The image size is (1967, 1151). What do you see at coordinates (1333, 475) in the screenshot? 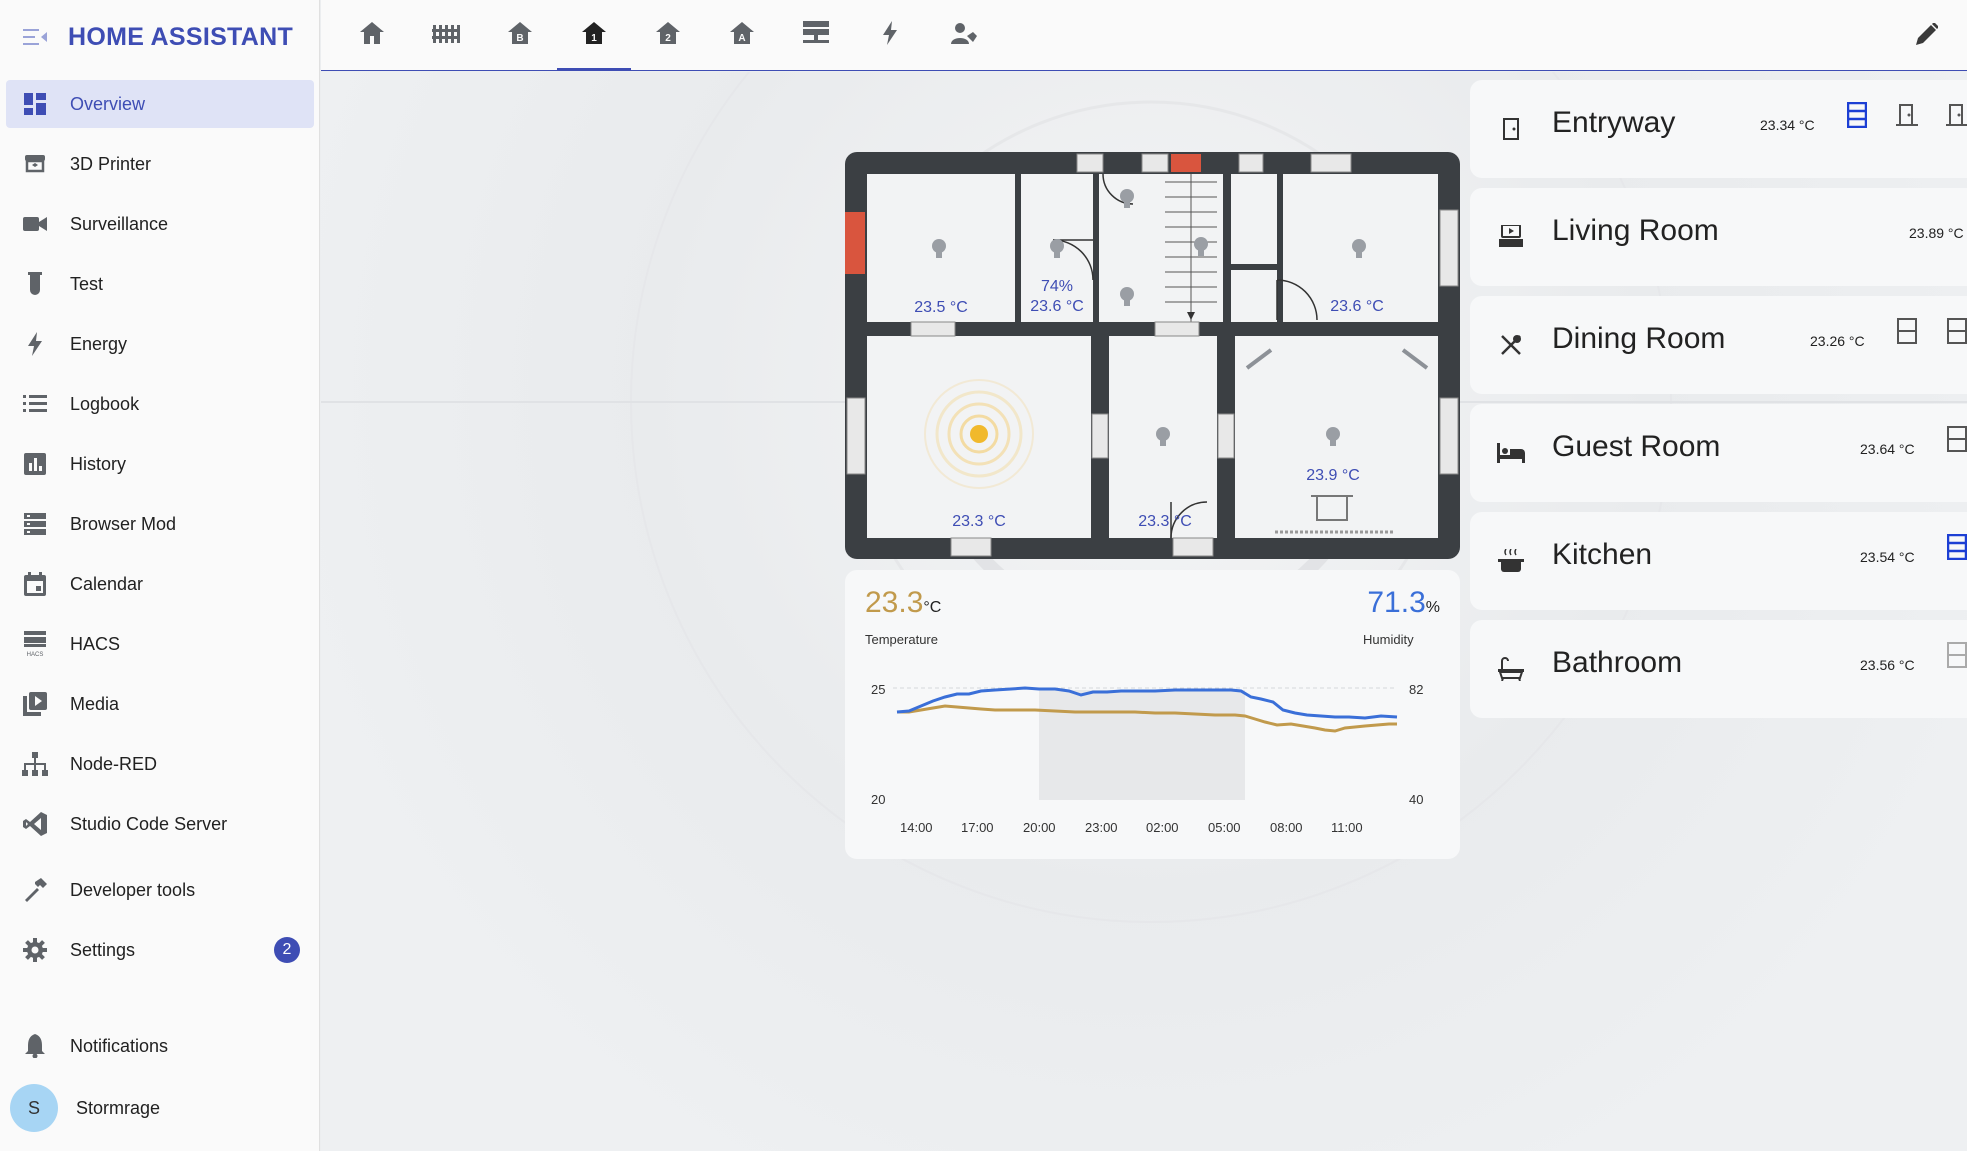
I see `floorplan-temp-label: 23.9 °C` at bounding box center [1333, 475].